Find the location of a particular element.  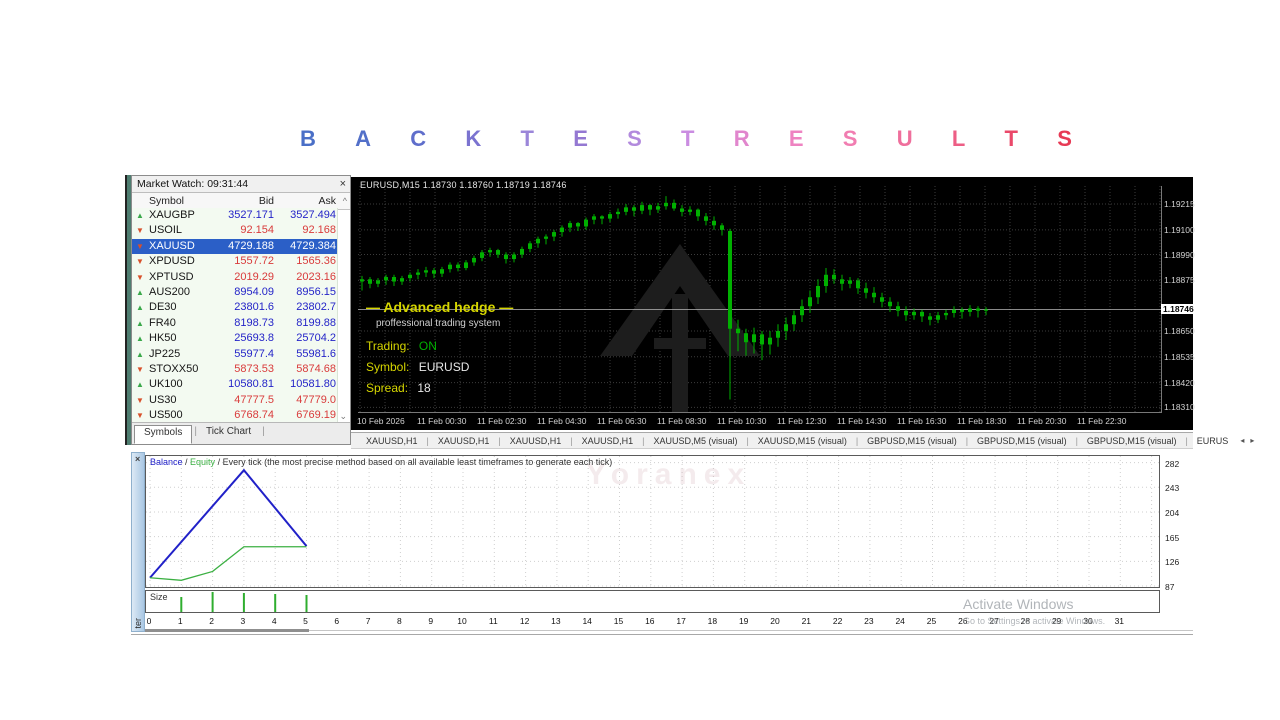

time-tick-label: 11 Feb 22:30 is located at coordinates (1102, 421).